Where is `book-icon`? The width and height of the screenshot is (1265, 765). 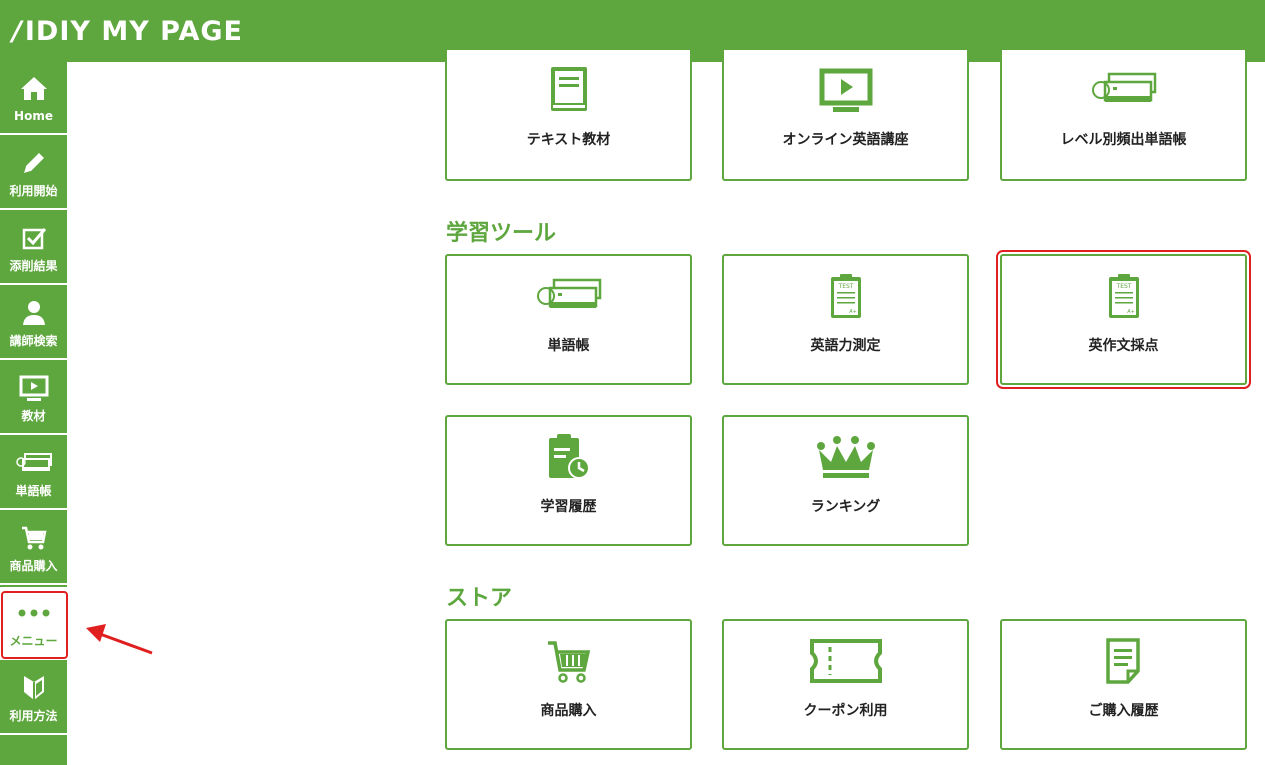 book-icon is located at coordinates (568, 90).